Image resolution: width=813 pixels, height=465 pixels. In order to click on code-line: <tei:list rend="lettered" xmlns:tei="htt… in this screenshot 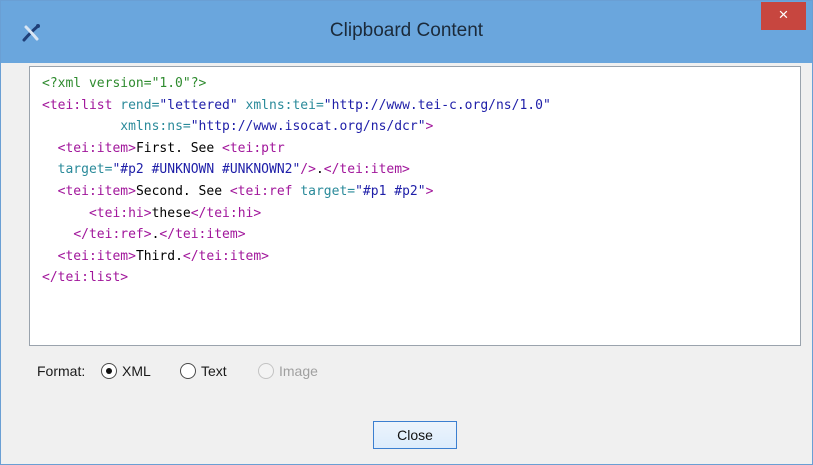, I will do `click(296, 106)`.